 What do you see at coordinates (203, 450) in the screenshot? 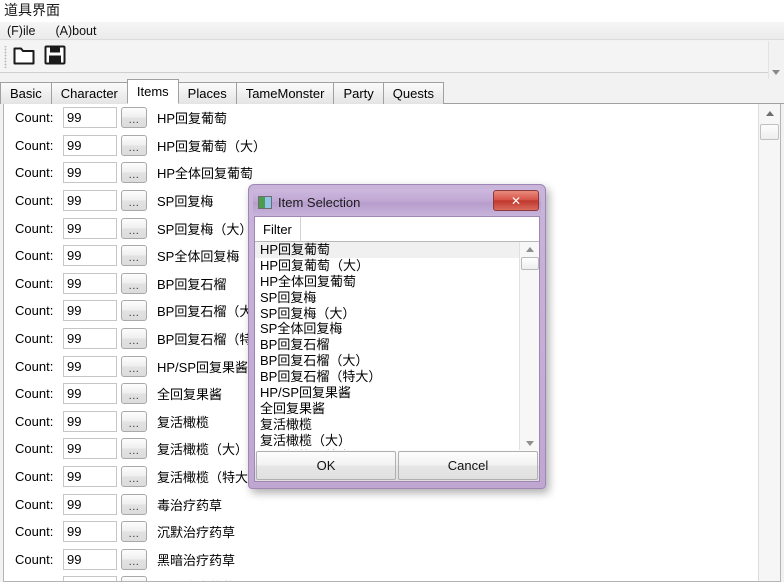
I see `item-name: 复活橄榄（大）` at bounding box center [203, 450].